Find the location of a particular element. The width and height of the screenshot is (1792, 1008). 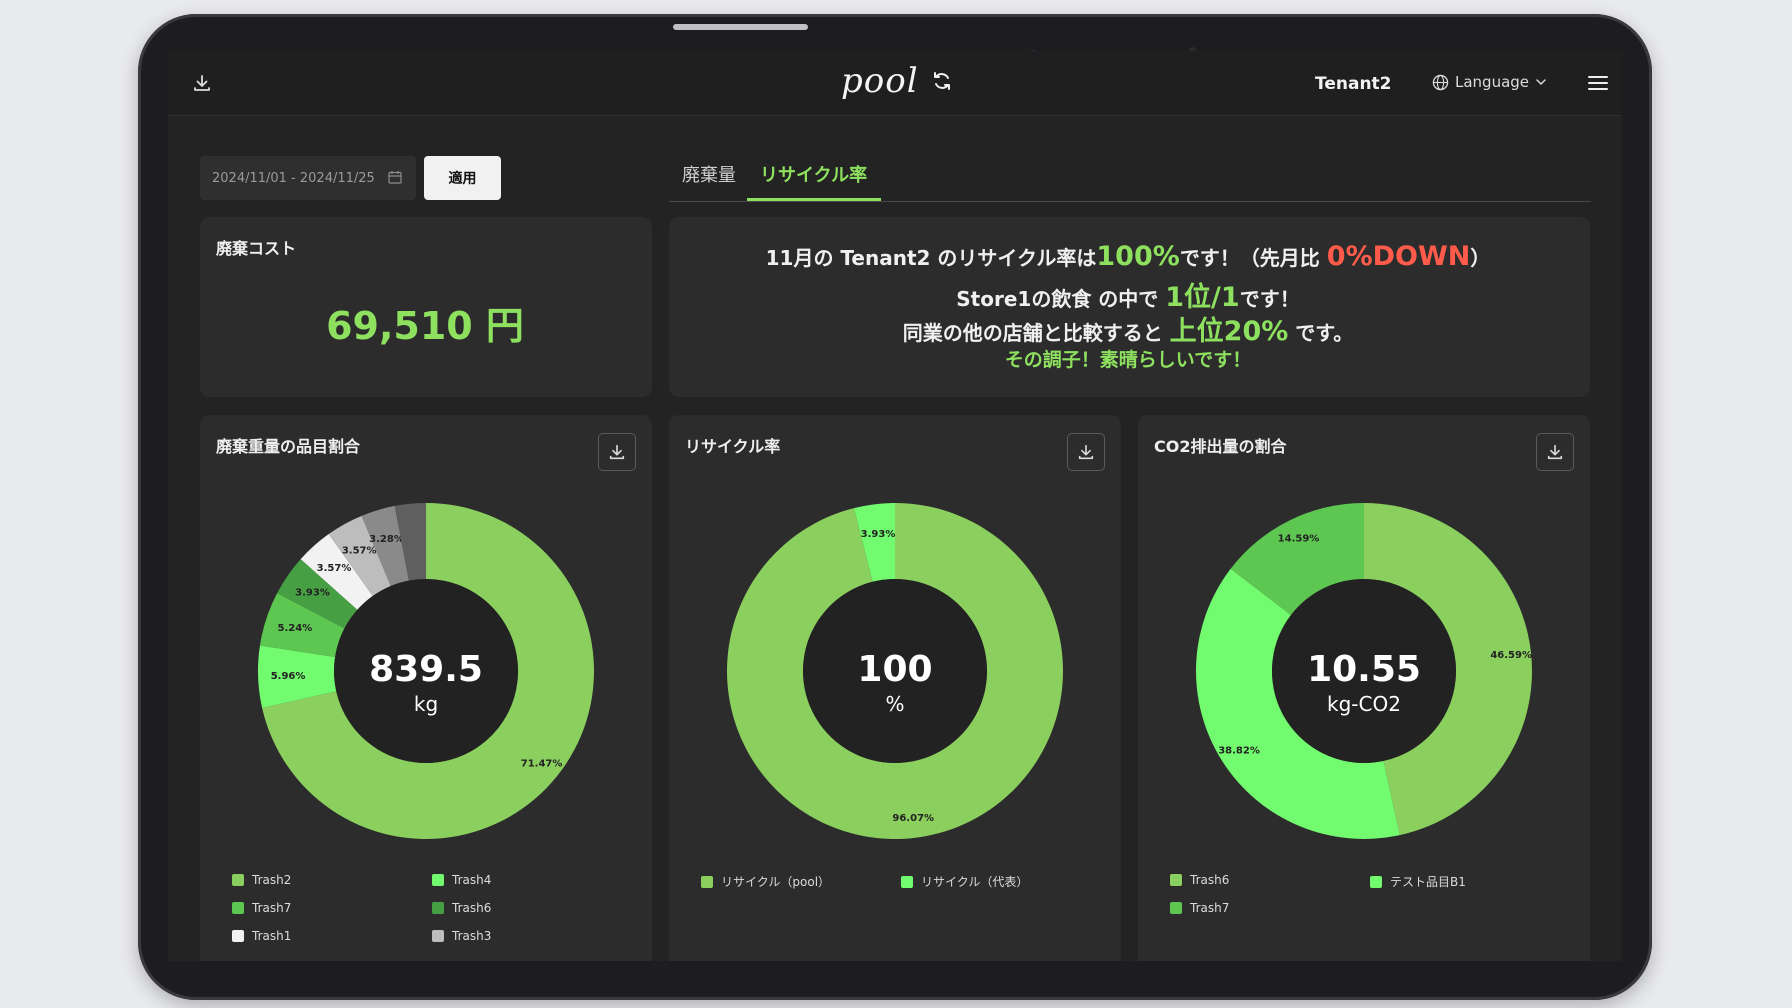

legend-label: Trash3 is located at coordinates (472, 936).